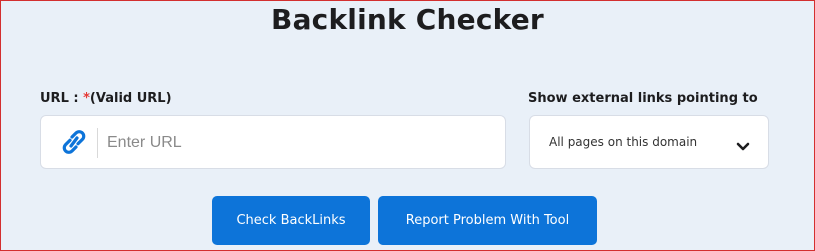 This screenshot has height=251, width=815. I want to click on required-mark: *, so click(86, 98).